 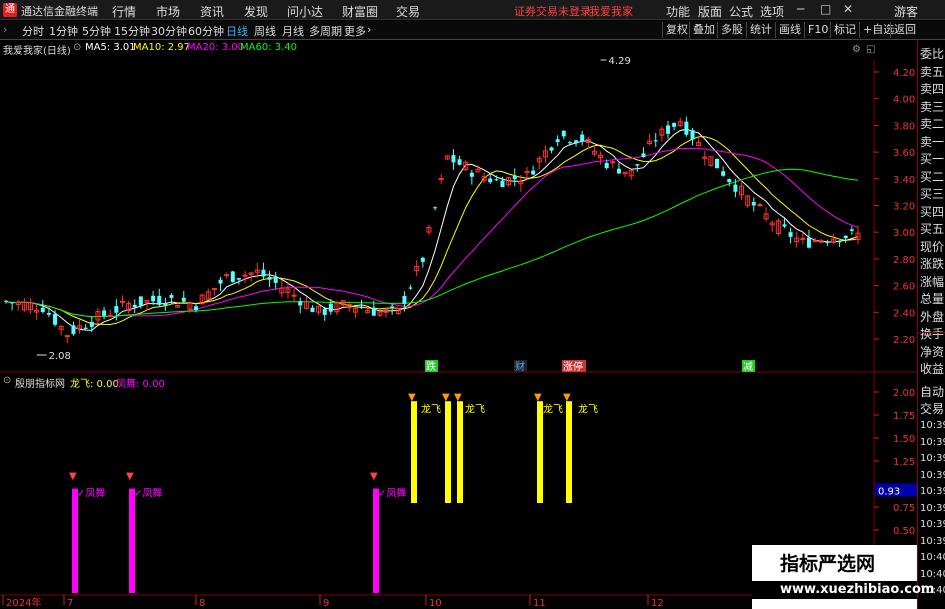 What do you see at coordinates (5, 29) in the screenshot?
I see `toolbar-expand-icon: ›` at bounding box center [5, 29].